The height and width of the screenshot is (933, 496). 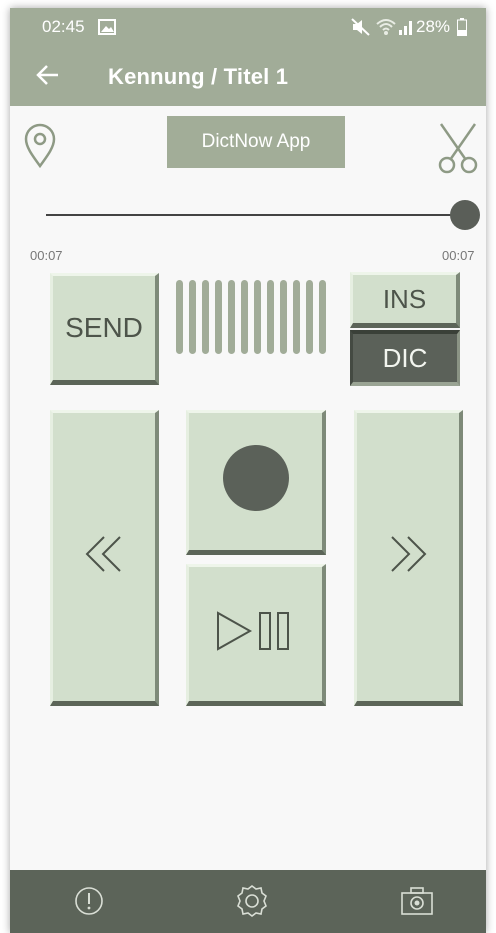 What do you see at coordinates (417, 903) in the screenshot?
I see `camera-icon` at bounding box center [417, 903].